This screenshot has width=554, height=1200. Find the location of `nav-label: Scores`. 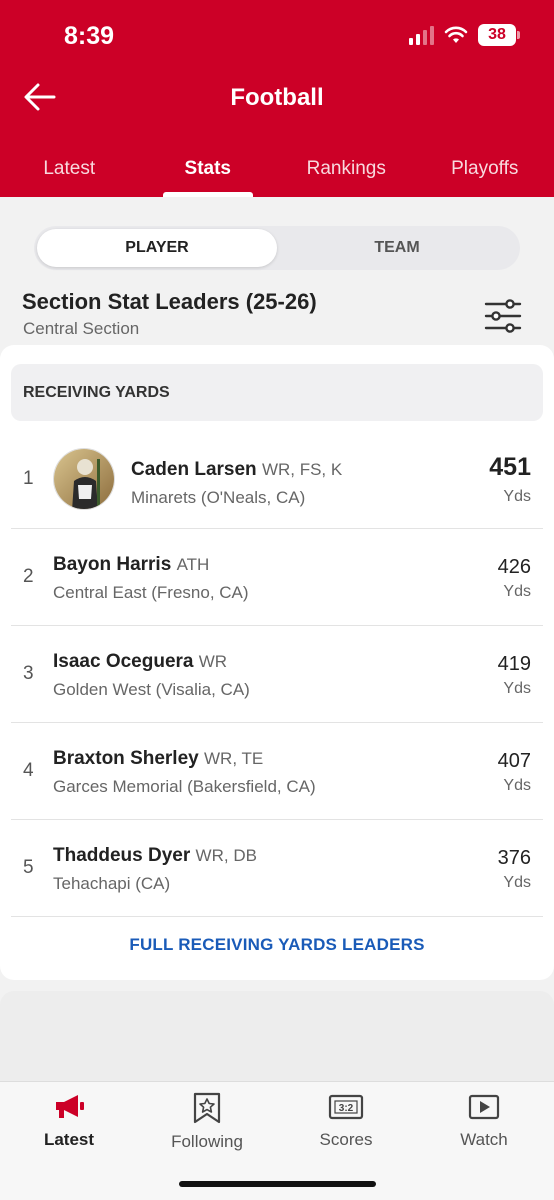

nav-label: Scores is located at coordinates (346, 1139).